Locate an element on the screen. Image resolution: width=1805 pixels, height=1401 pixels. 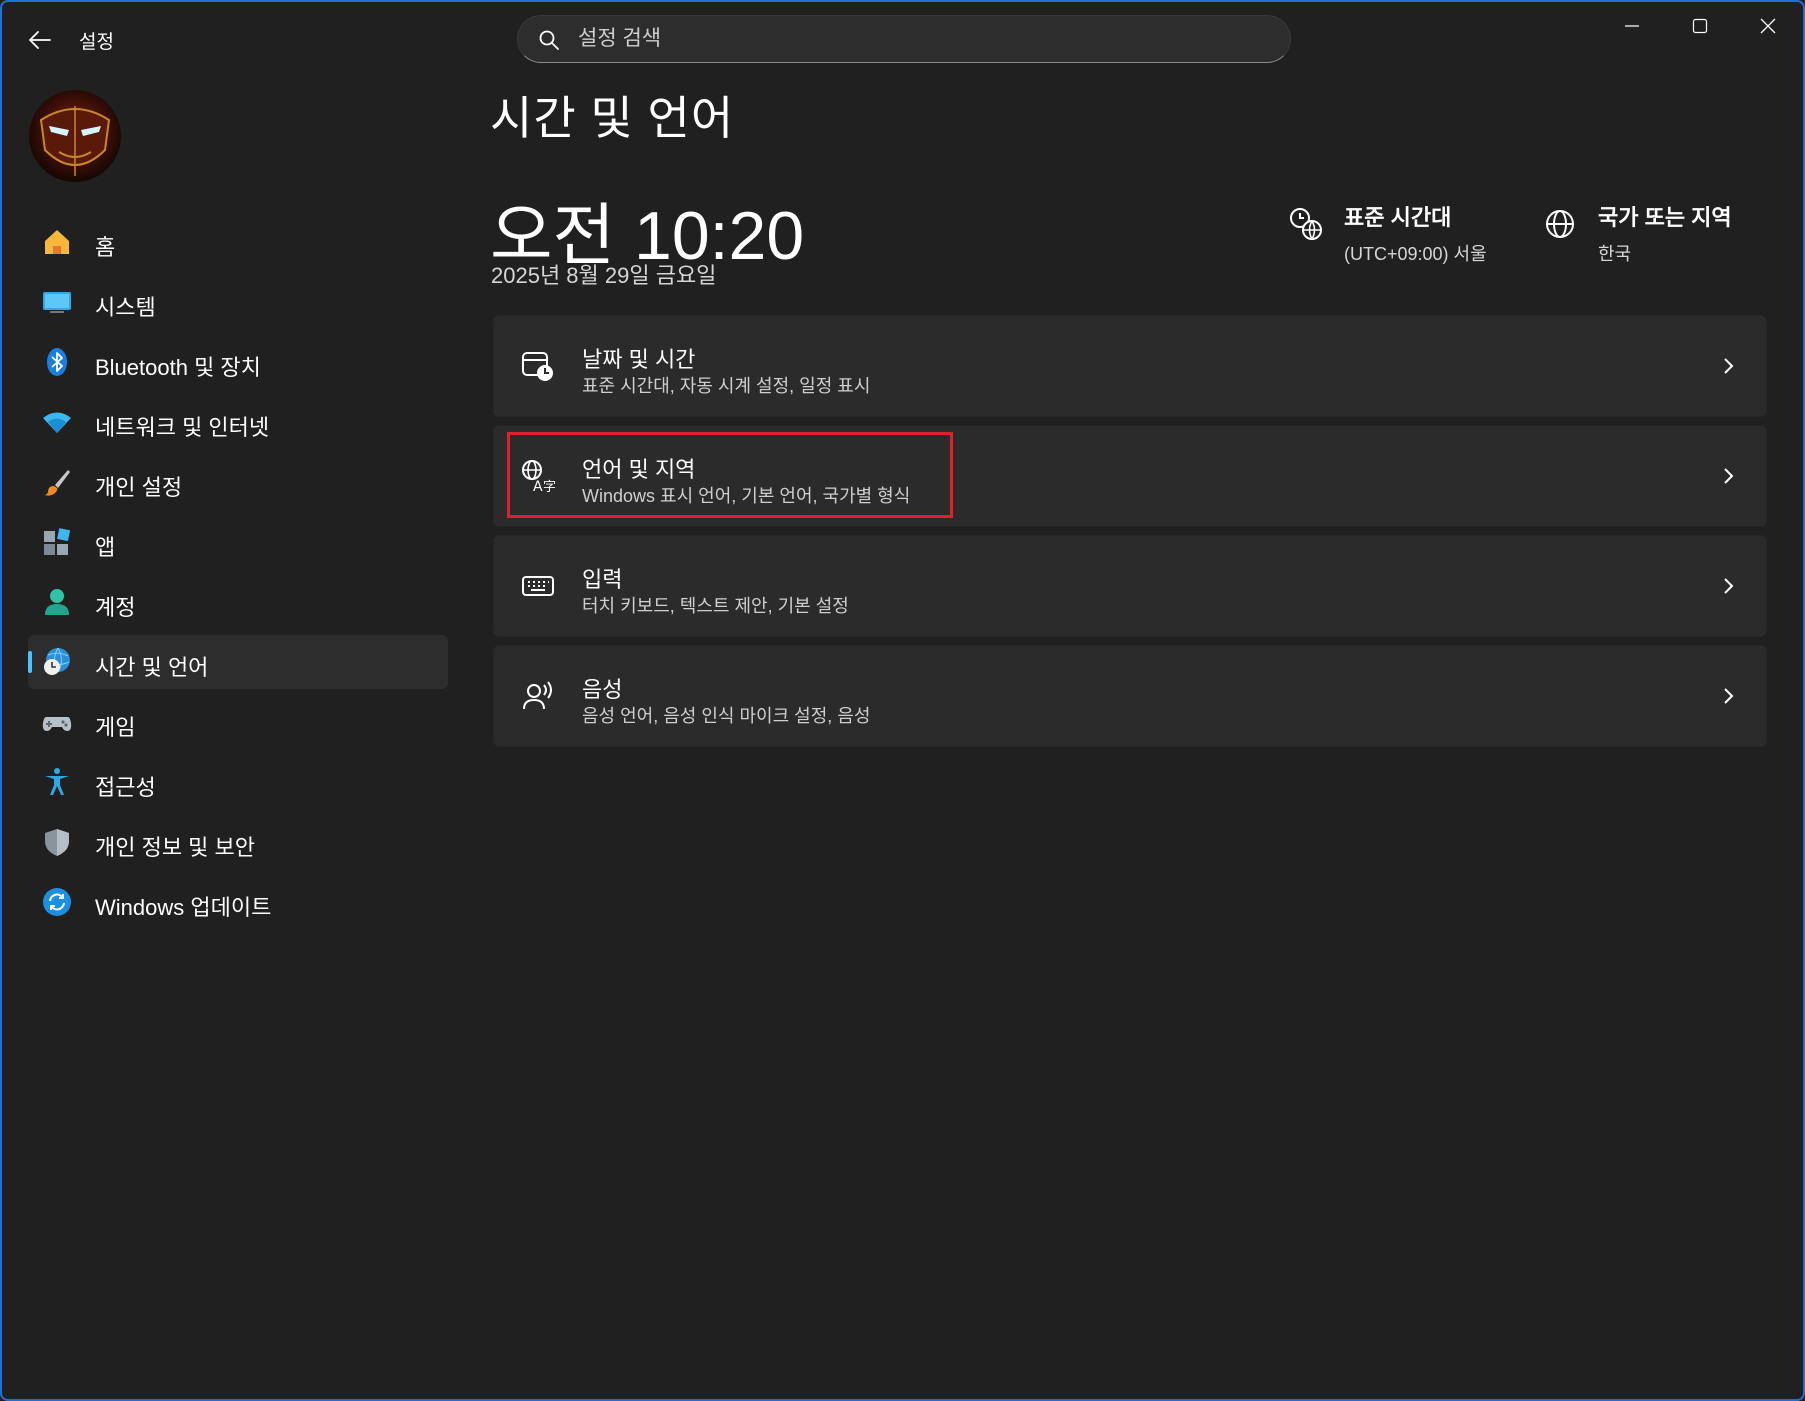
maximize-icon is located at coordinates (1700, 26).